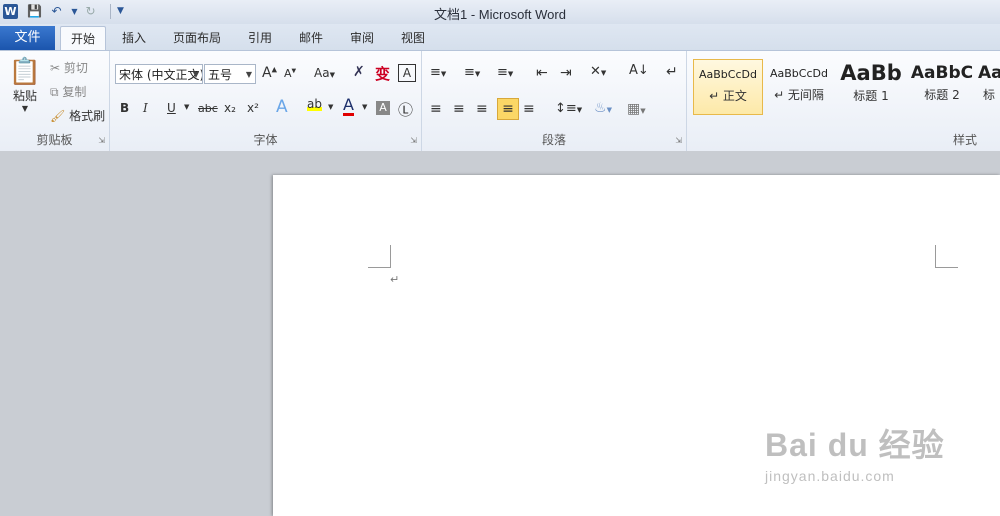 The width and height of the screenshot is (1000, 516). What do you see at coordinates (946, 256) in the screenshot?
I see `margin-corner-right` at bounding box center [946, 256].